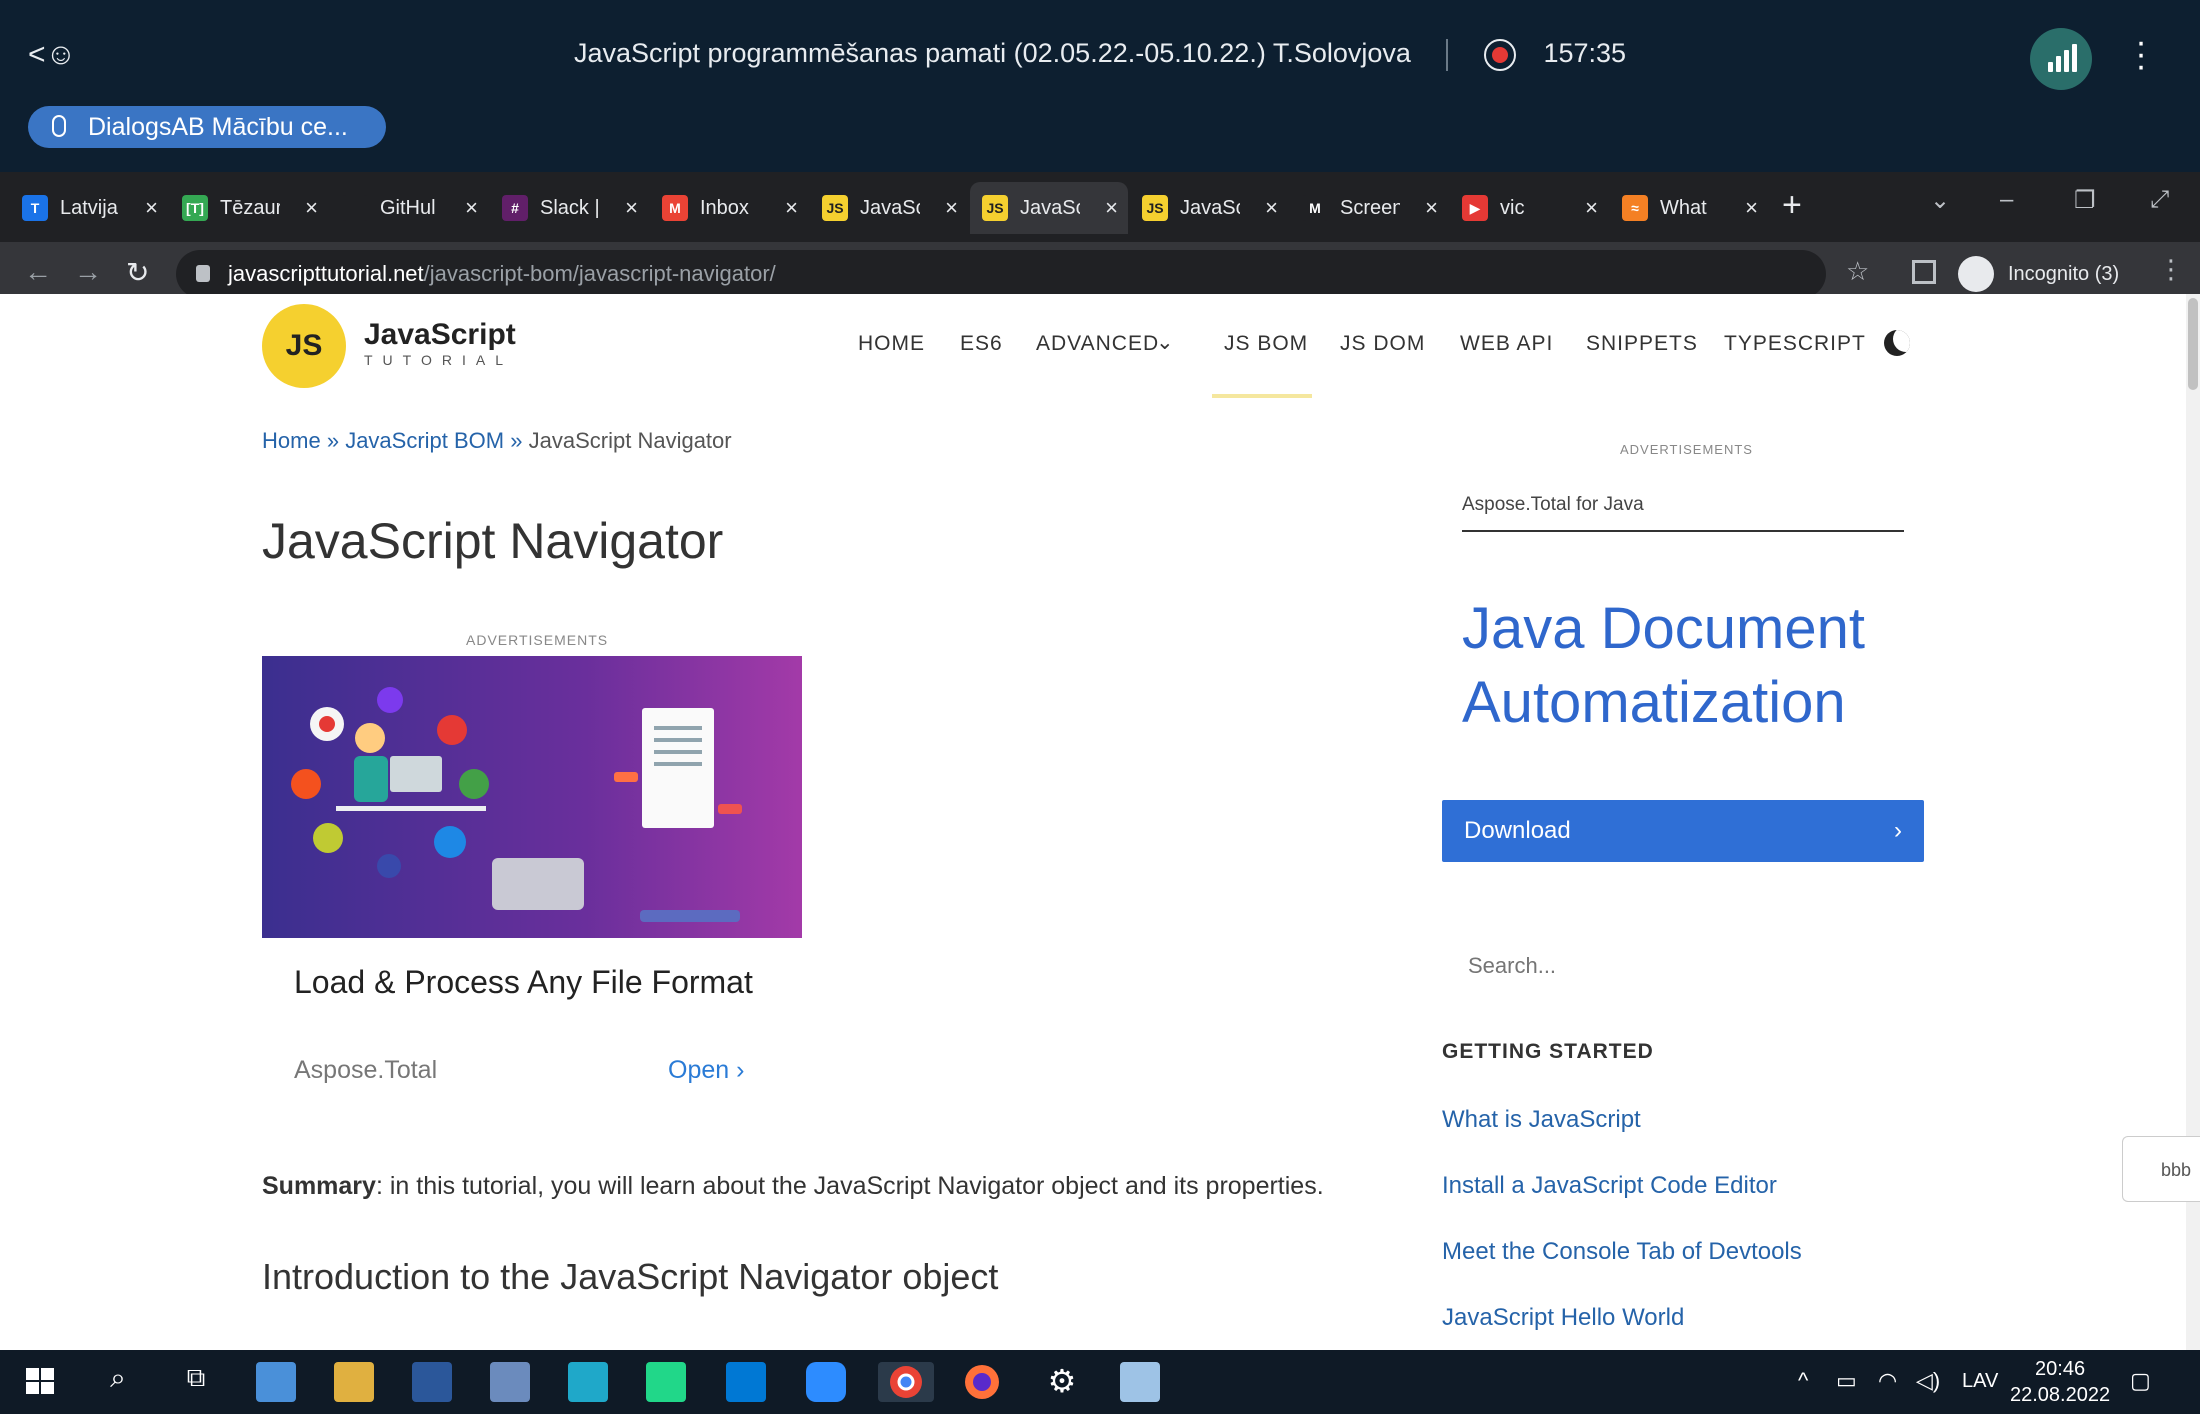 The width and height of the screenshot is (2200, 1414). What do you see at coordinates (196, 1382) in the screenshot?
I see `task-view-icon: ⧉` at bounding box center [196, 1382].